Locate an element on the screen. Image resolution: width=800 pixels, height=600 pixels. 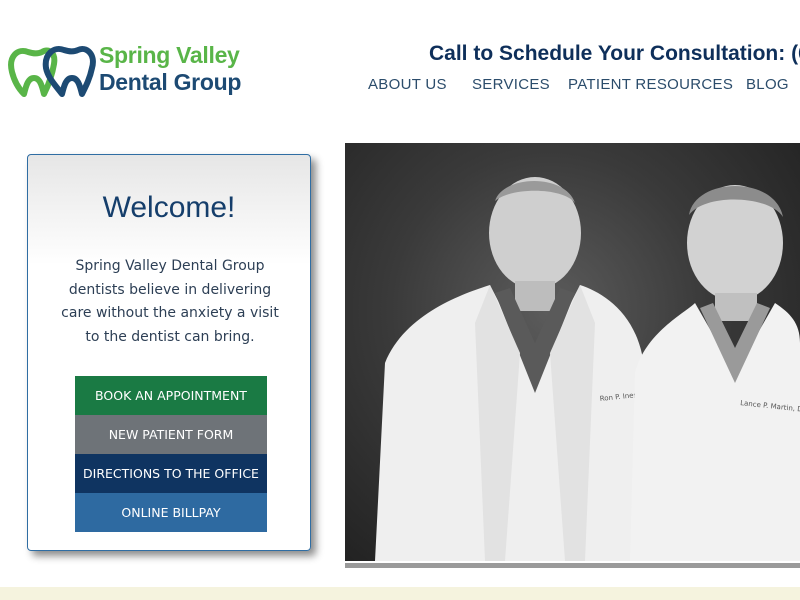
nav-item-blog: BLOG is located at coordinates (767, 84).